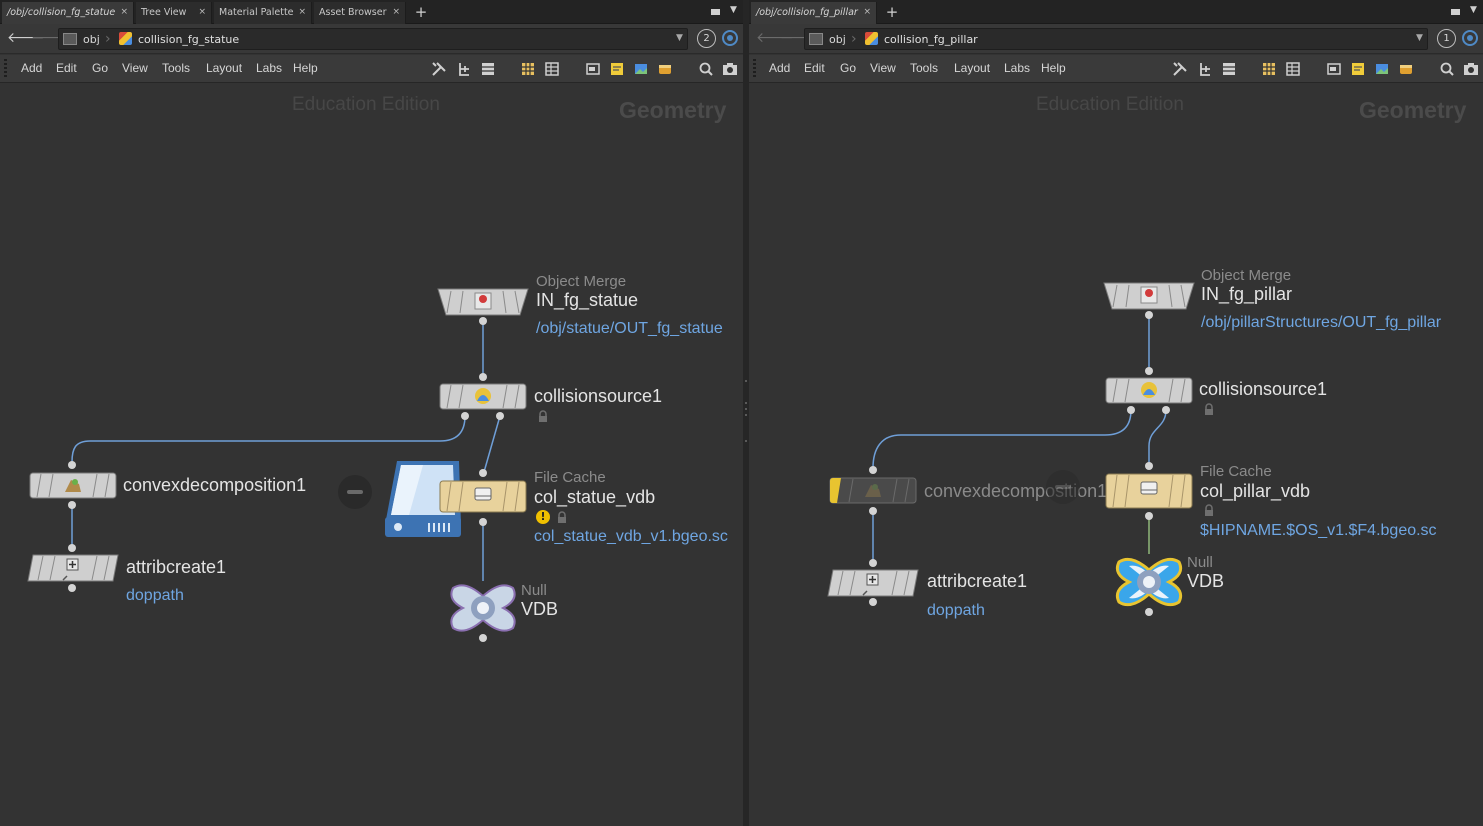  I want to click on node-name-label: IN_fg_pillar, so click(1246, 294).